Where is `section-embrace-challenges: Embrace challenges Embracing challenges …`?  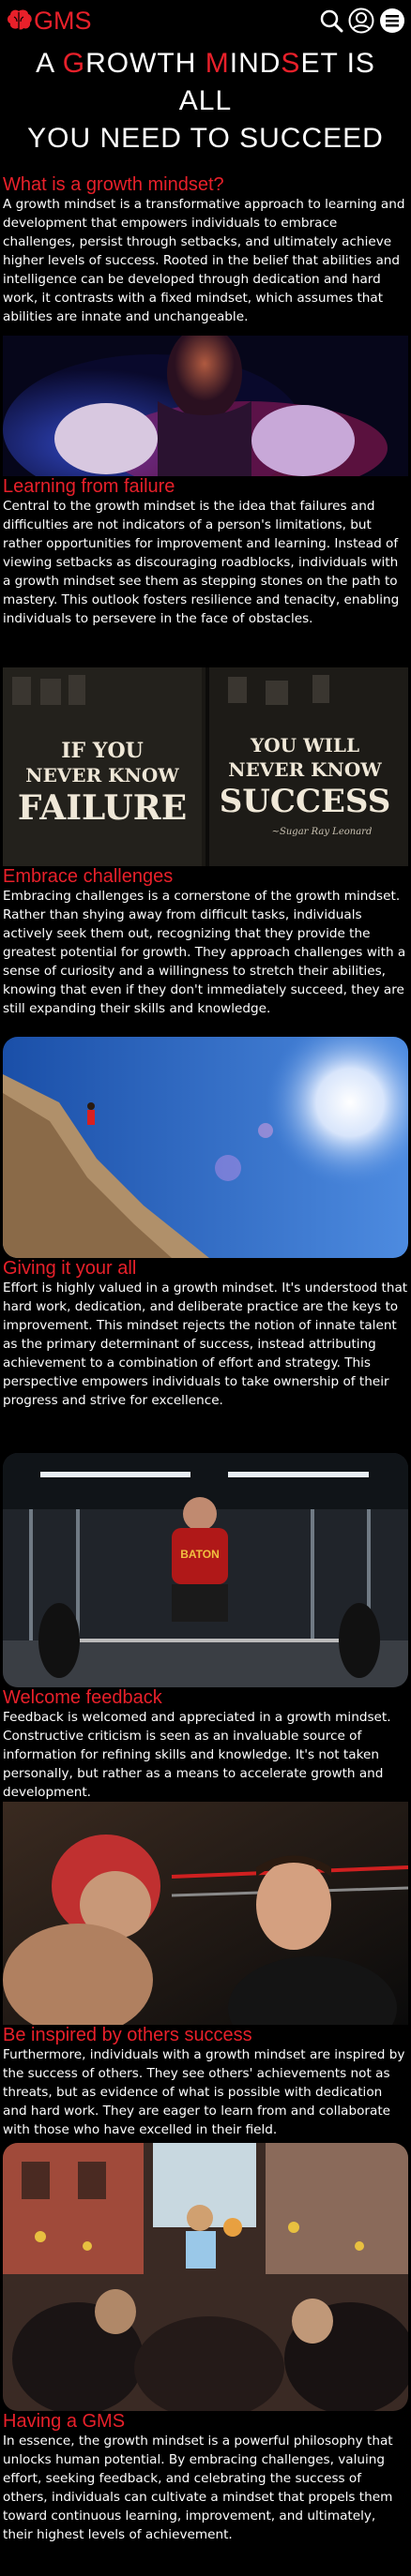 section-embrace-challenges: Embrace challenges Embracing challenges … is located at coordinates (205, 952).